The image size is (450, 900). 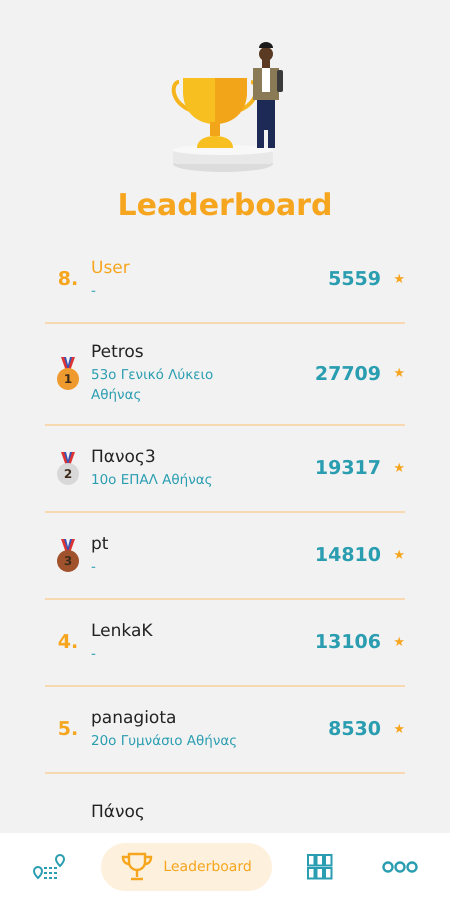 I want to click on score: 8530, so click(x=354, y=729).